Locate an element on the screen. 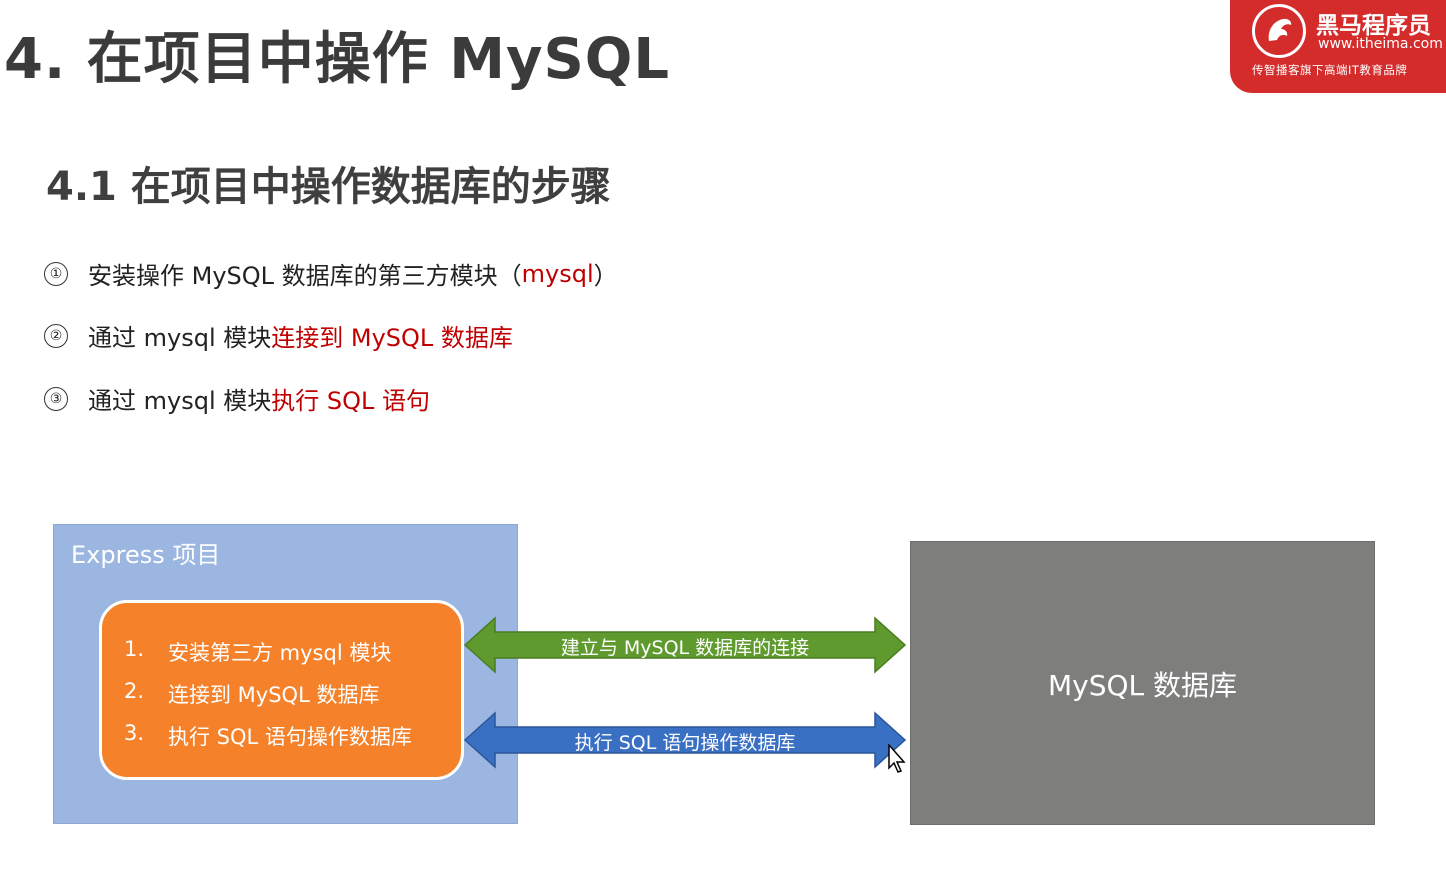 This screenshot has width=1446, height=879. brand-logo: 黑马程序员 www.itheima.com 传智播客旗下高端IT教育品牌 is located at coordinates (1338, 46).